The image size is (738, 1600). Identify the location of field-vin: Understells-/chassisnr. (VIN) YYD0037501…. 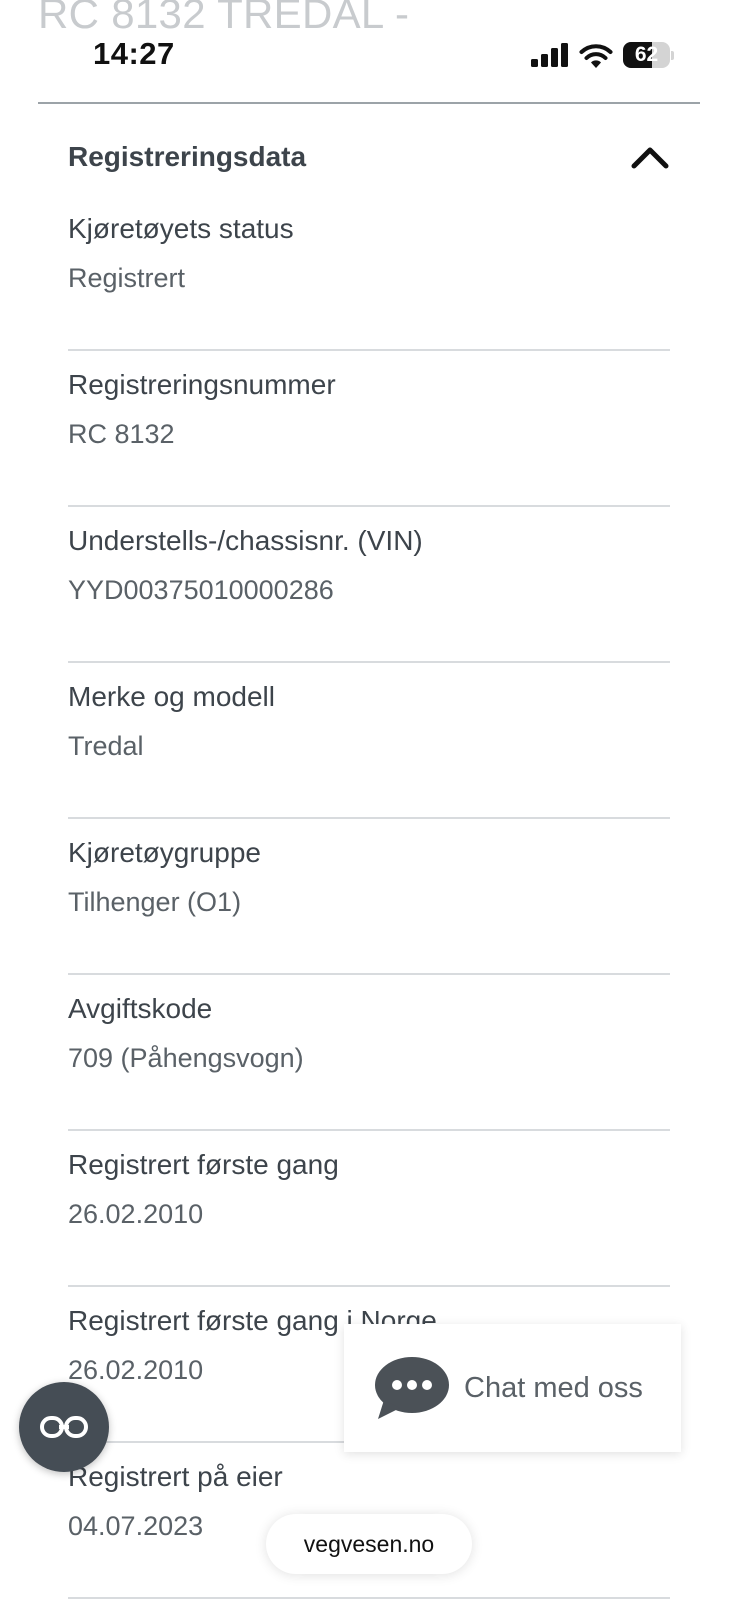
(369, 585).